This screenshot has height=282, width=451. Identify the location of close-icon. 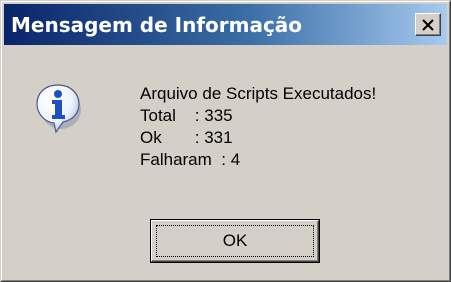
(428, 25).